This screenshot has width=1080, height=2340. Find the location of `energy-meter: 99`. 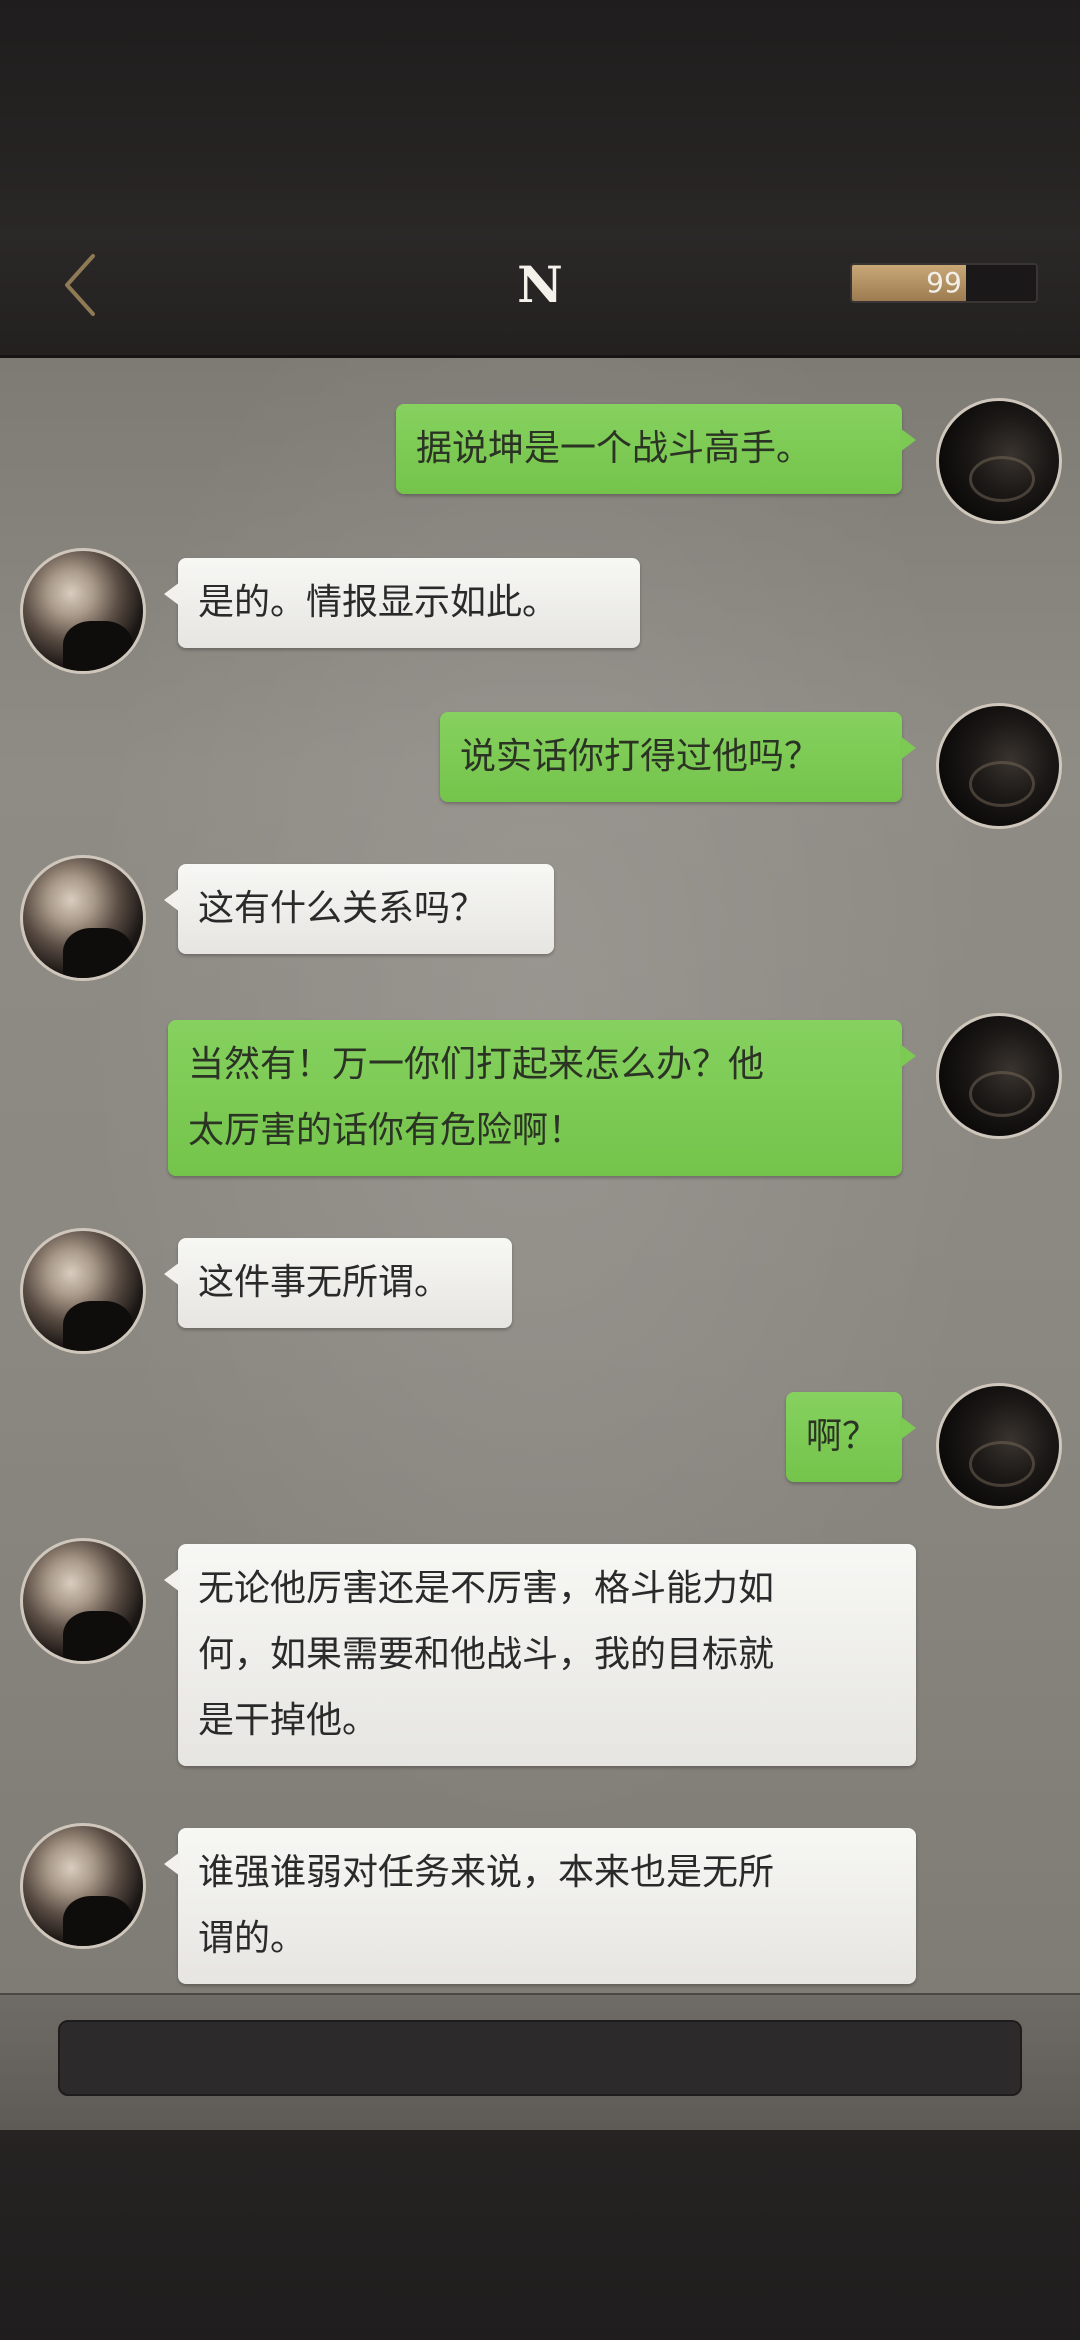

energy-meter: 99 is located at coordinates (944, 283).